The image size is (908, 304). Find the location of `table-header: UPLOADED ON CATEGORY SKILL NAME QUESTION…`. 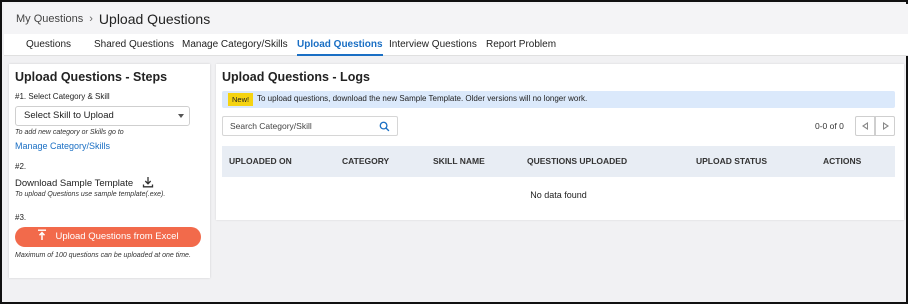

table-header: UPLOADED ON CATEGORY SKILL NAME QUESTION… is located at coordinates (558, 161).